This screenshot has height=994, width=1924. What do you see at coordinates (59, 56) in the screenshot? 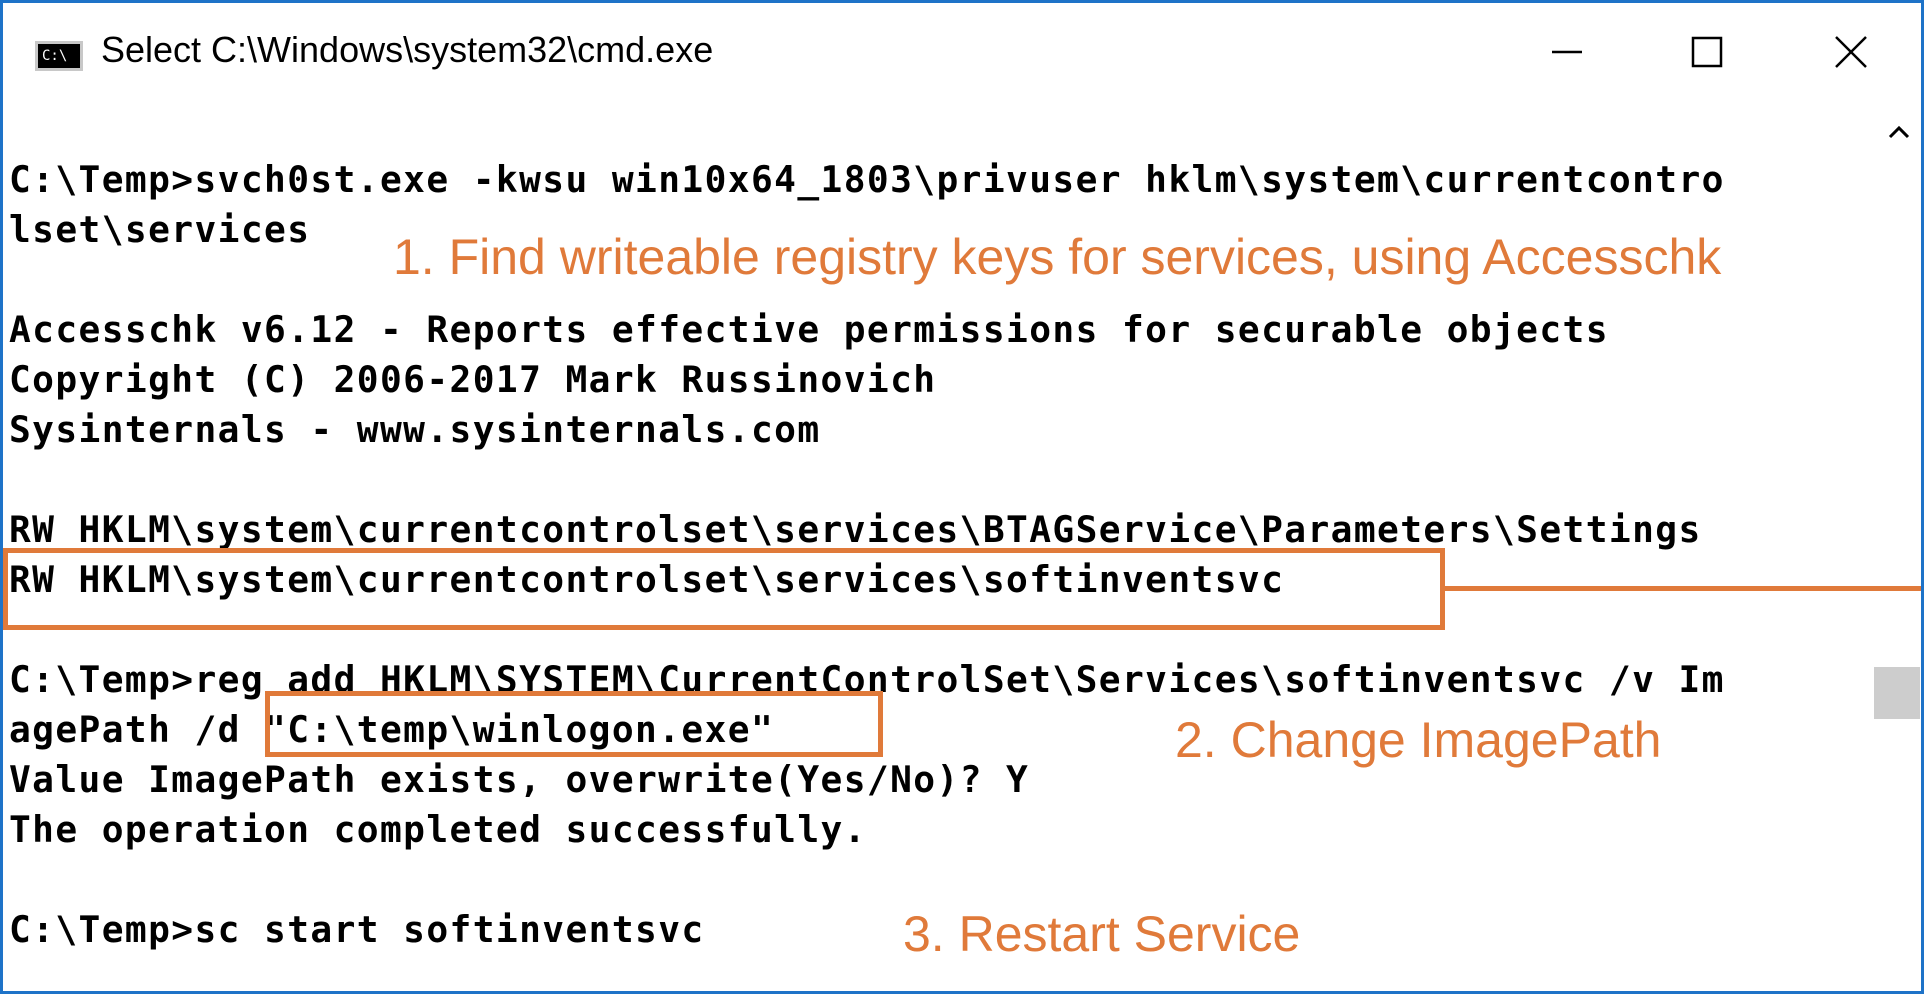
I see `cmd-app-icon: C:\` at bounding box center [59, 56].